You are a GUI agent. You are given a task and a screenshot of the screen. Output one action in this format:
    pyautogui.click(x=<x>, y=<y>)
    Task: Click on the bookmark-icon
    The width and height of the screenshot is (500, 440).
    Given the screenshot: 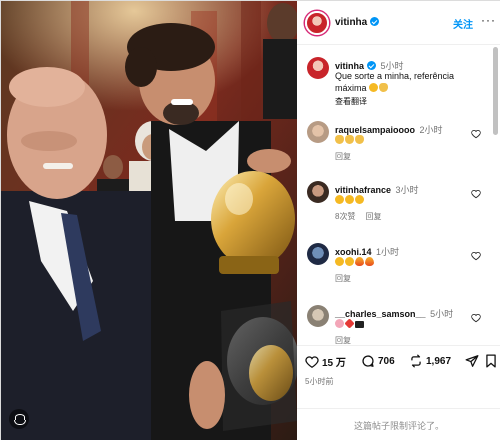 What is the action you would take?
    pyautogui.click(x=491, y=361)
    